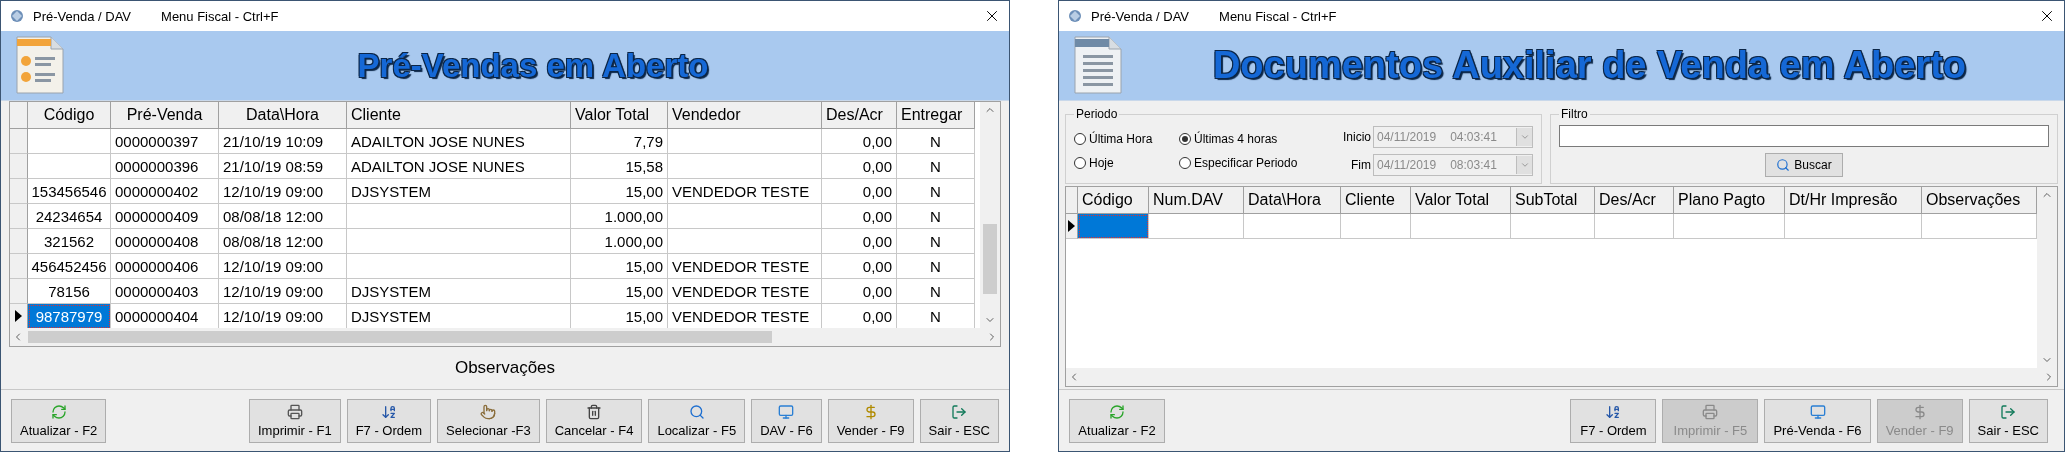  I want to click on radio-button: Última Hora, so click(1126, 139).